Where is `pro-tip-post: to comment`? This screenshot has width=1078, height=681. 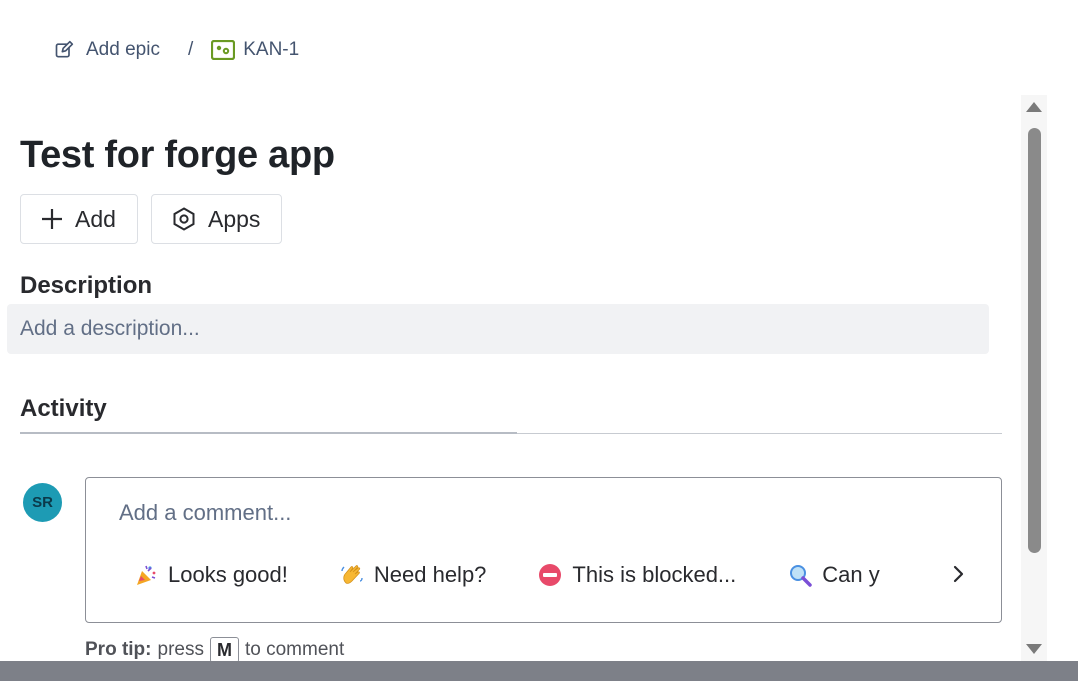
pro-tip-post: to comment is located at coordinates (294, 649).